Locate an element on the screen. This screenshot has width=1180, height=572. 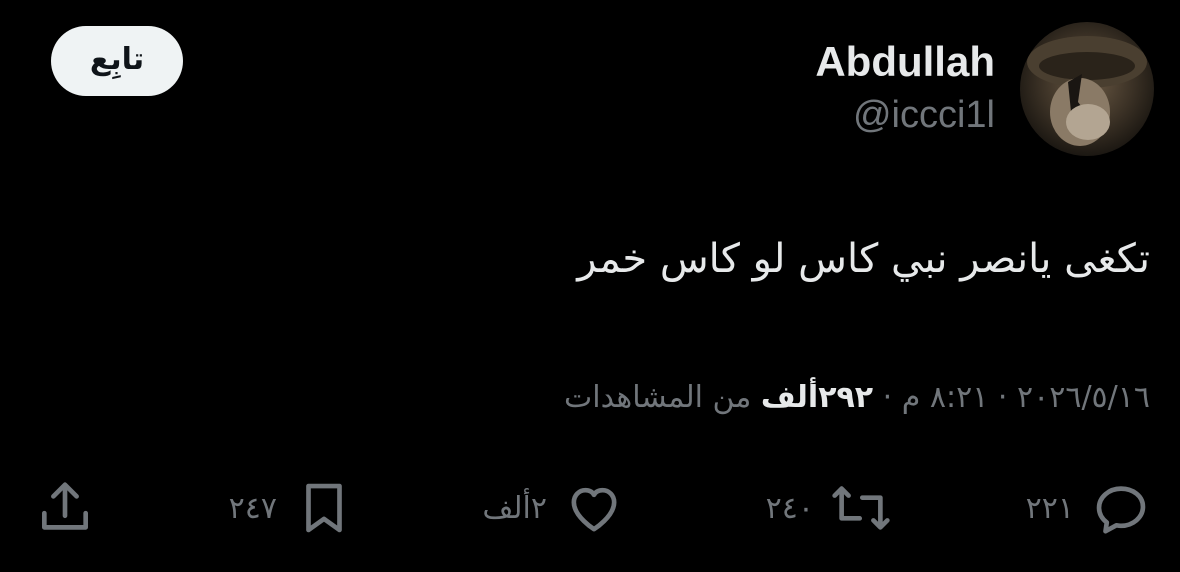
reply-icon is located at coordinates (1121, 510).